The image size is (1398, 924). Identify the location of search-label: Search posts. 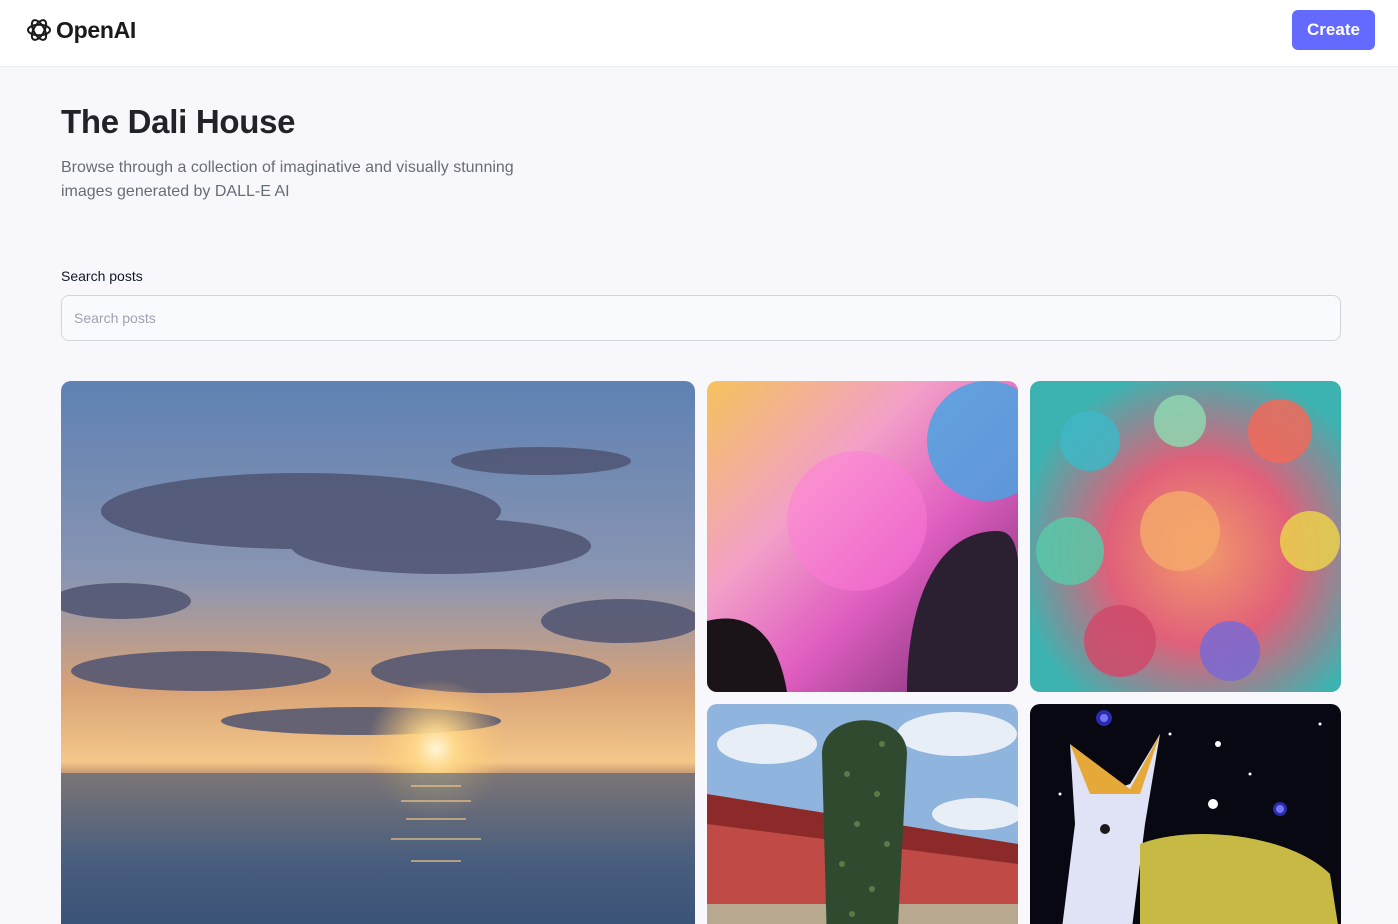
(102, 276).